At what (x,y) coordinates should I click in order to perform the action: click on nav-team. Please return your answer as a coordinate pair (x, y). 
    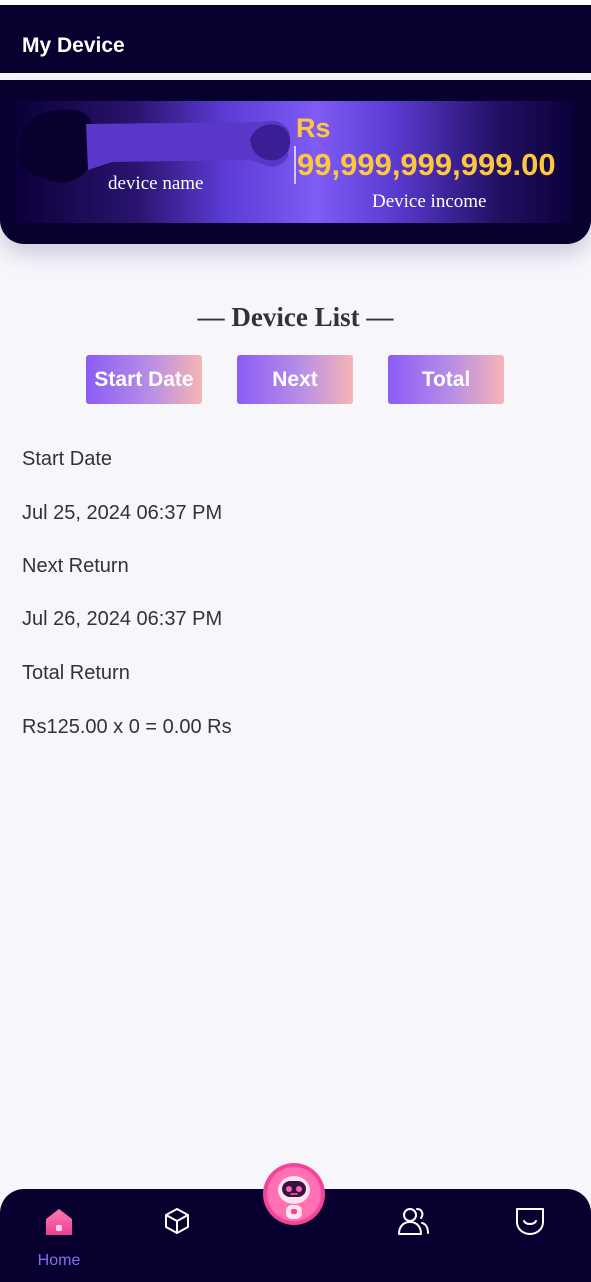
    Looking at the image, I should click on (414, 1219).